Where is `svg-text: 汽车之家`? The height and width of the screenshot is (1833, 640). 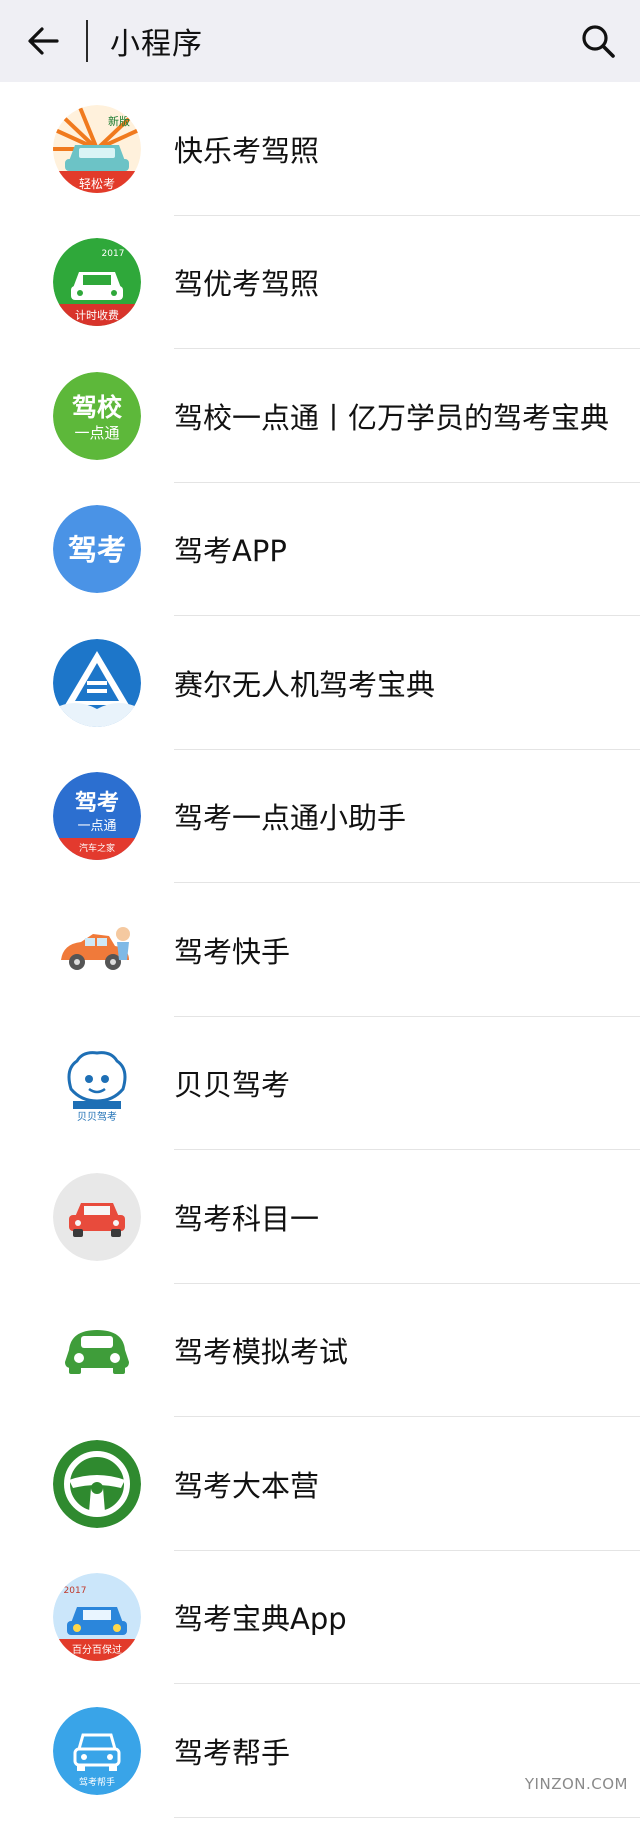 svg-text: 汽车之家 is located at coordinates (97, 848).